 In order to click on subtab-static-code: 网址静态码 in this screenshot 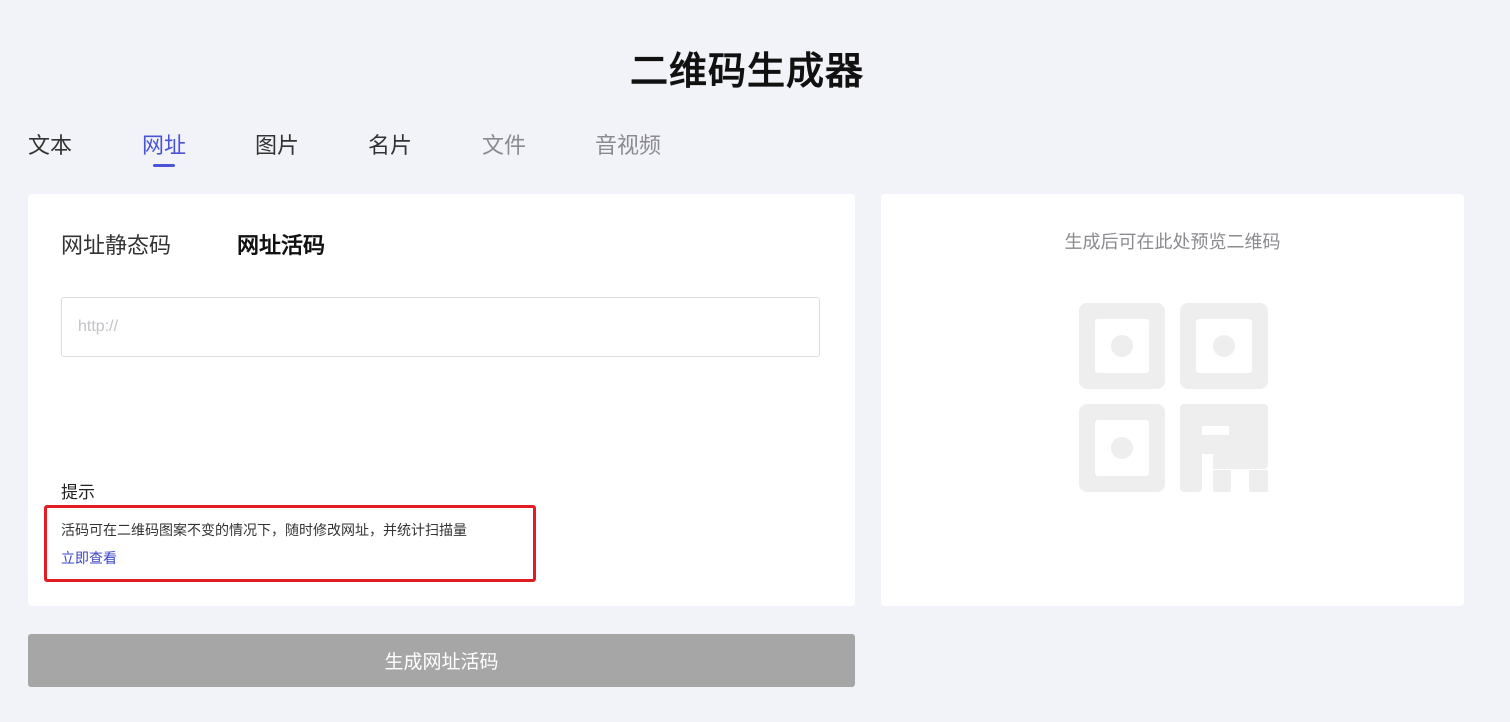, I will do `click(116, 244)`.